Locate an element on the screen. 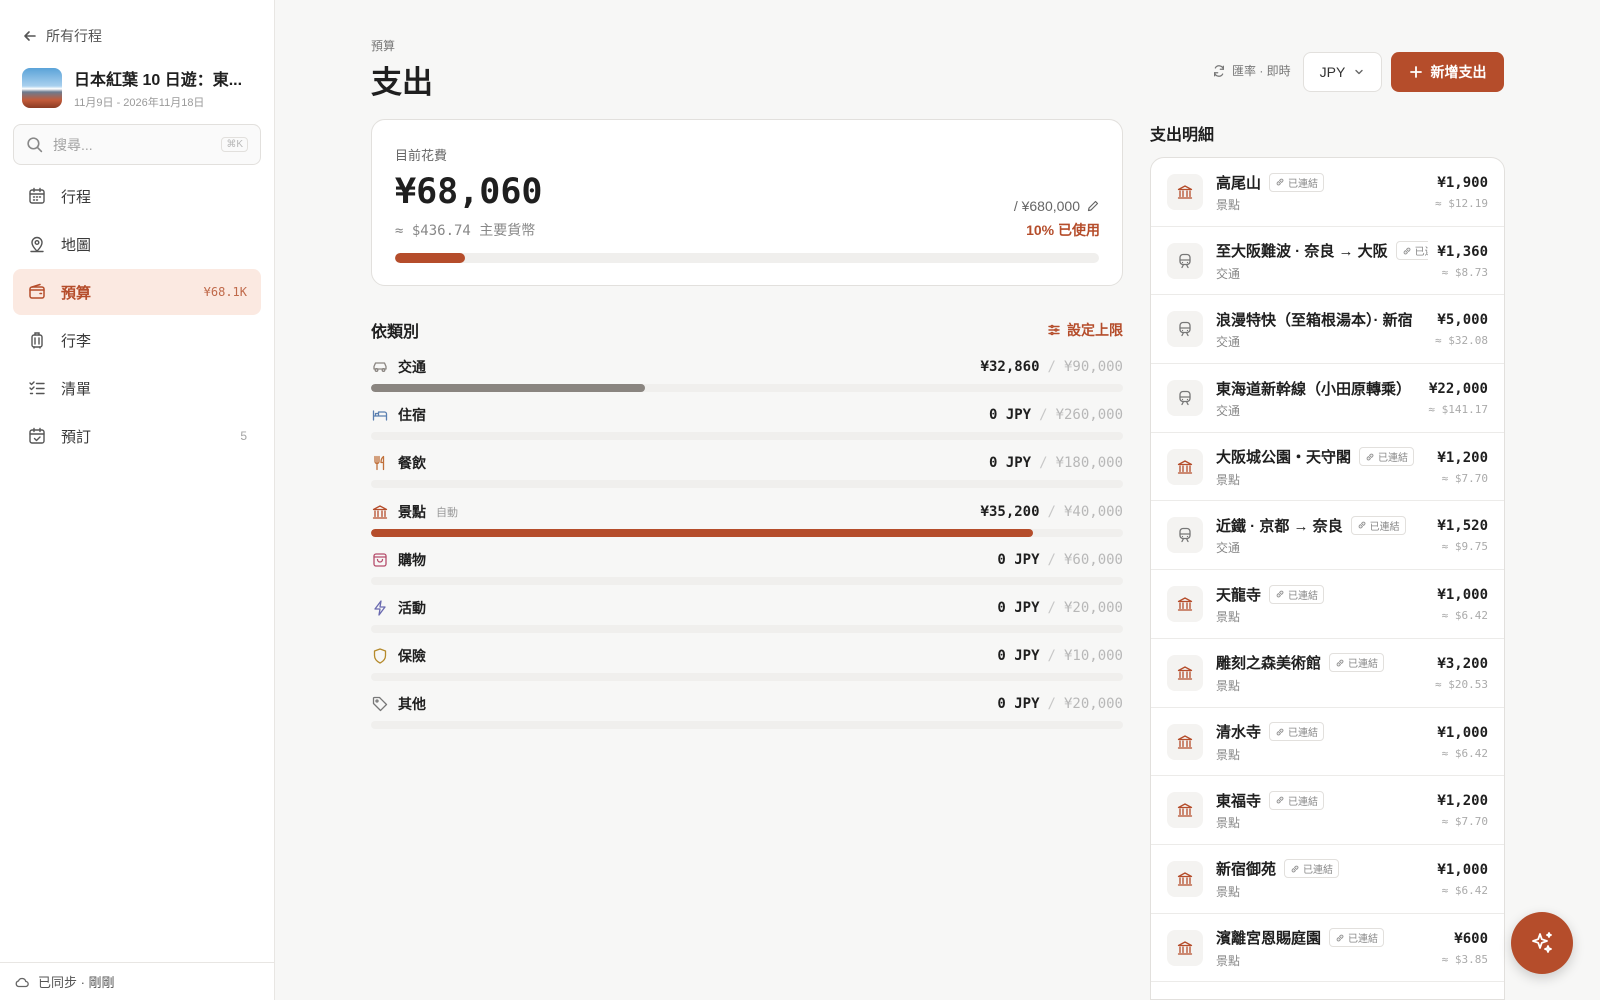 Image resolution: width=1600 pixels, height=1000 pixels. search-box: ⌘K is located at coordinates (137, 144).